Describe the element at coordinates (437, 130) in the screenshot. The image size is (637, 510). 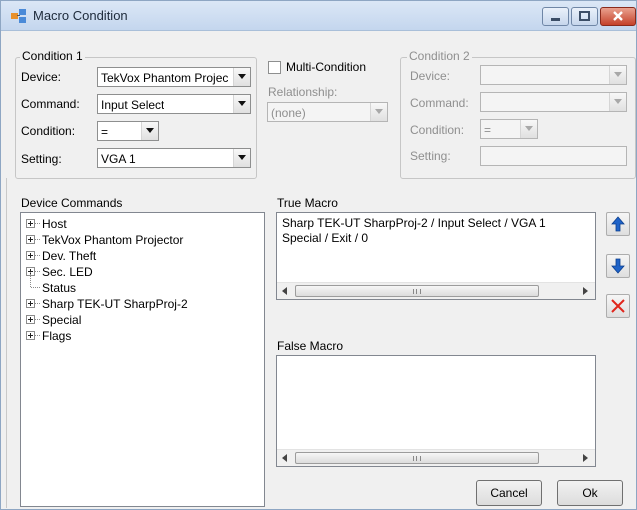
I see `condition2-condition-label: Condition:` at that location.